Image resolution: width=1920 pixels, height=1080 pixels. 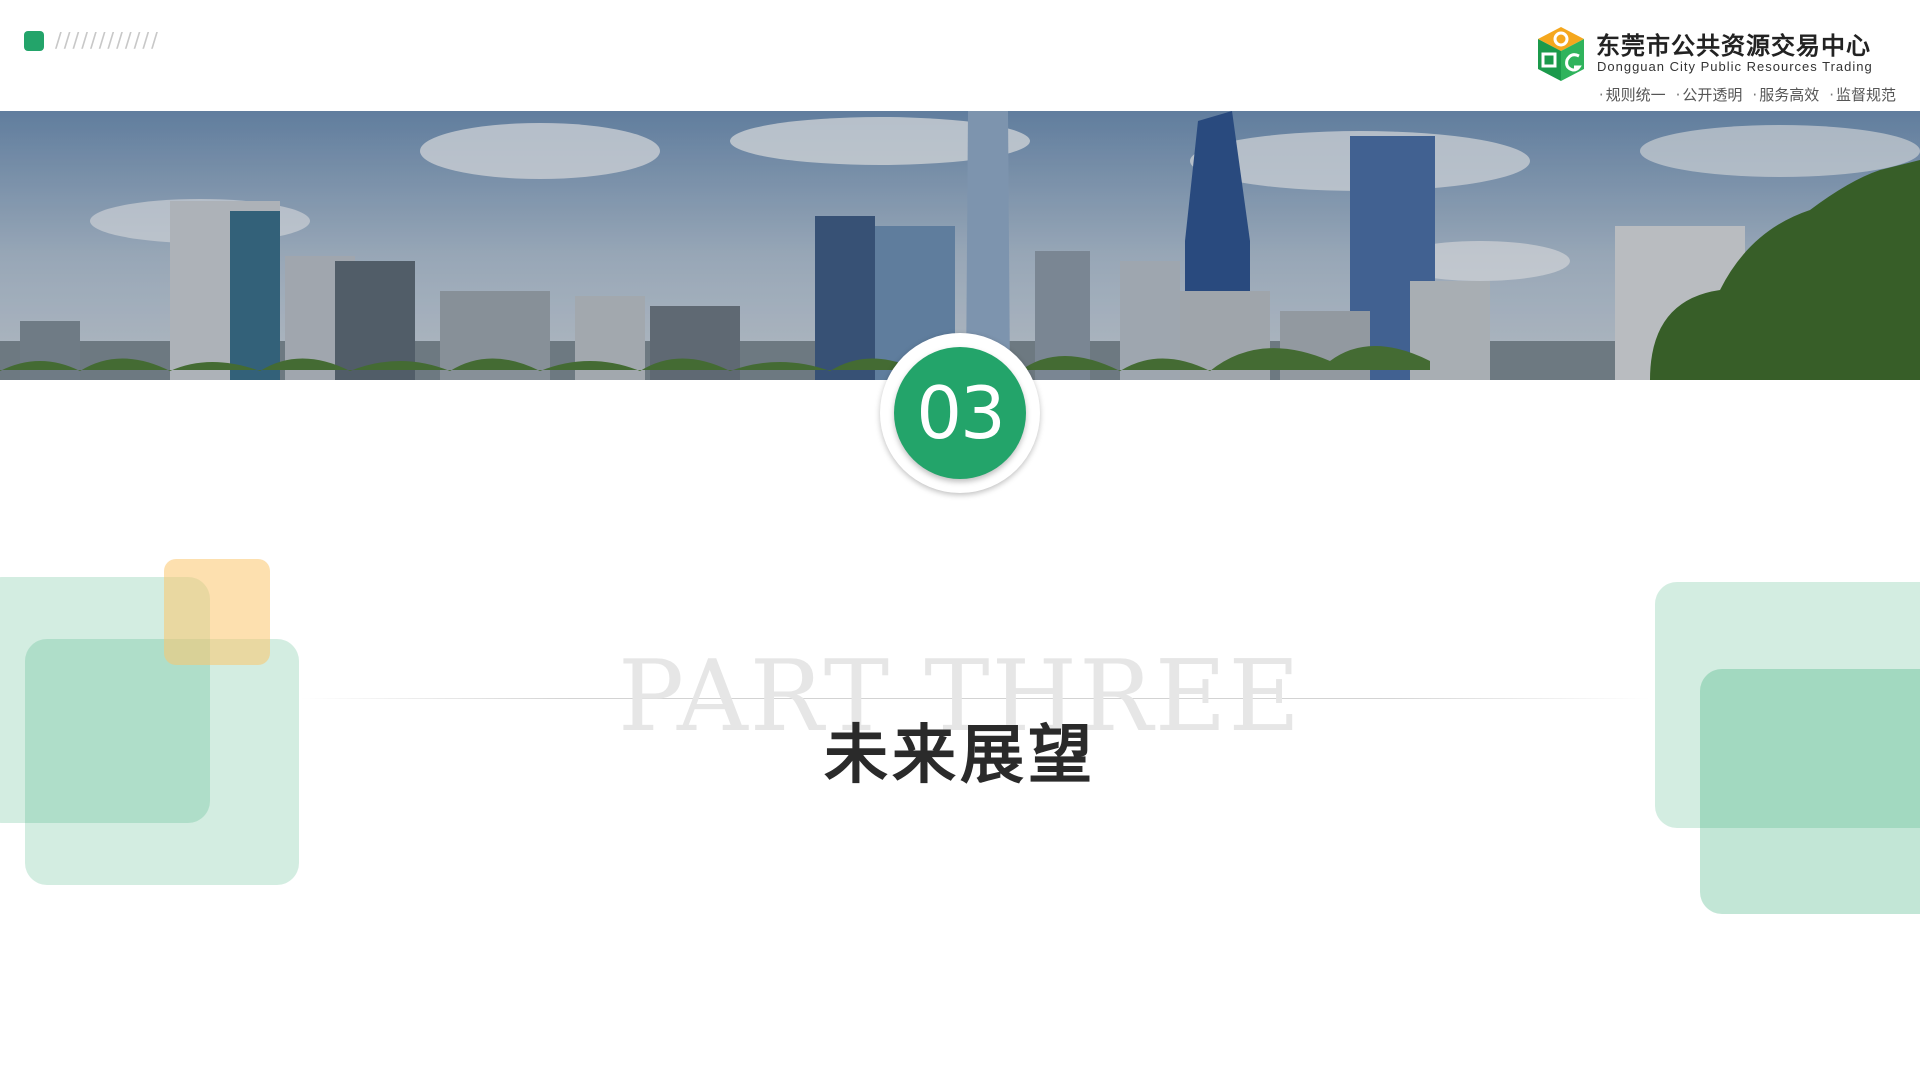 I want to click on slogan-item: 服务高效, so click(x=1785, y=94).